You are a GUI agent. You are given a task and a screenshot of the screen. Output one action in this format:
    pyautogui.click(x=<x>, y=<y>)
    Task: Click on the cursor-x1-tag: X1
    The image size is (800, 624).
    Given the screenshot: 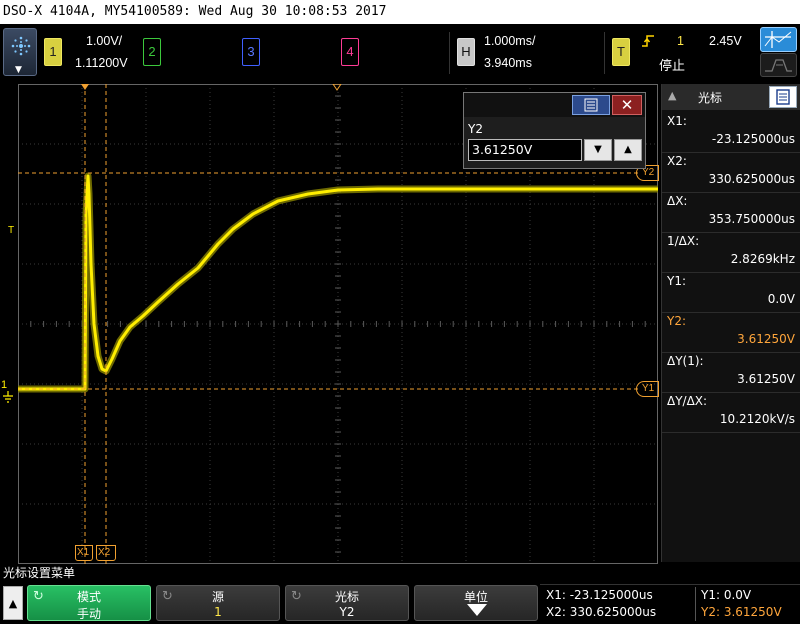 What is the action you would take?
    pyautogui.click(x=84, y=553)
    